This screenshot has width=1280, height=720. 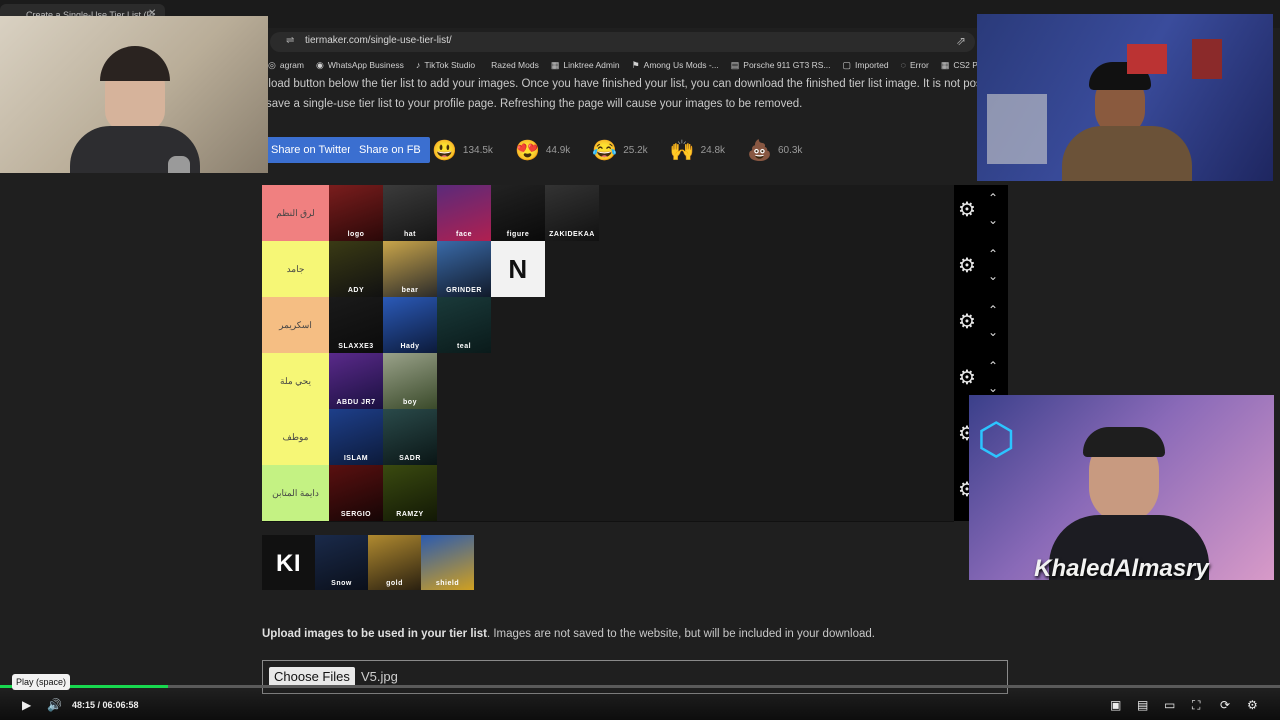 I want to click on tier-image: GRINDER, so click(x=464, y=269).